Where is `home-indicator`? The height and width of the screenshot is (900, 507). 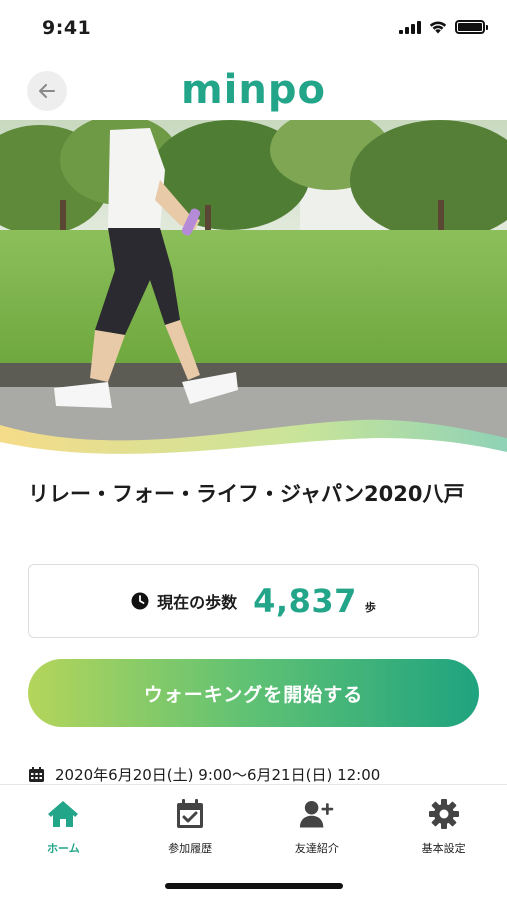
home-indicator is located at coordinates (254, 886).